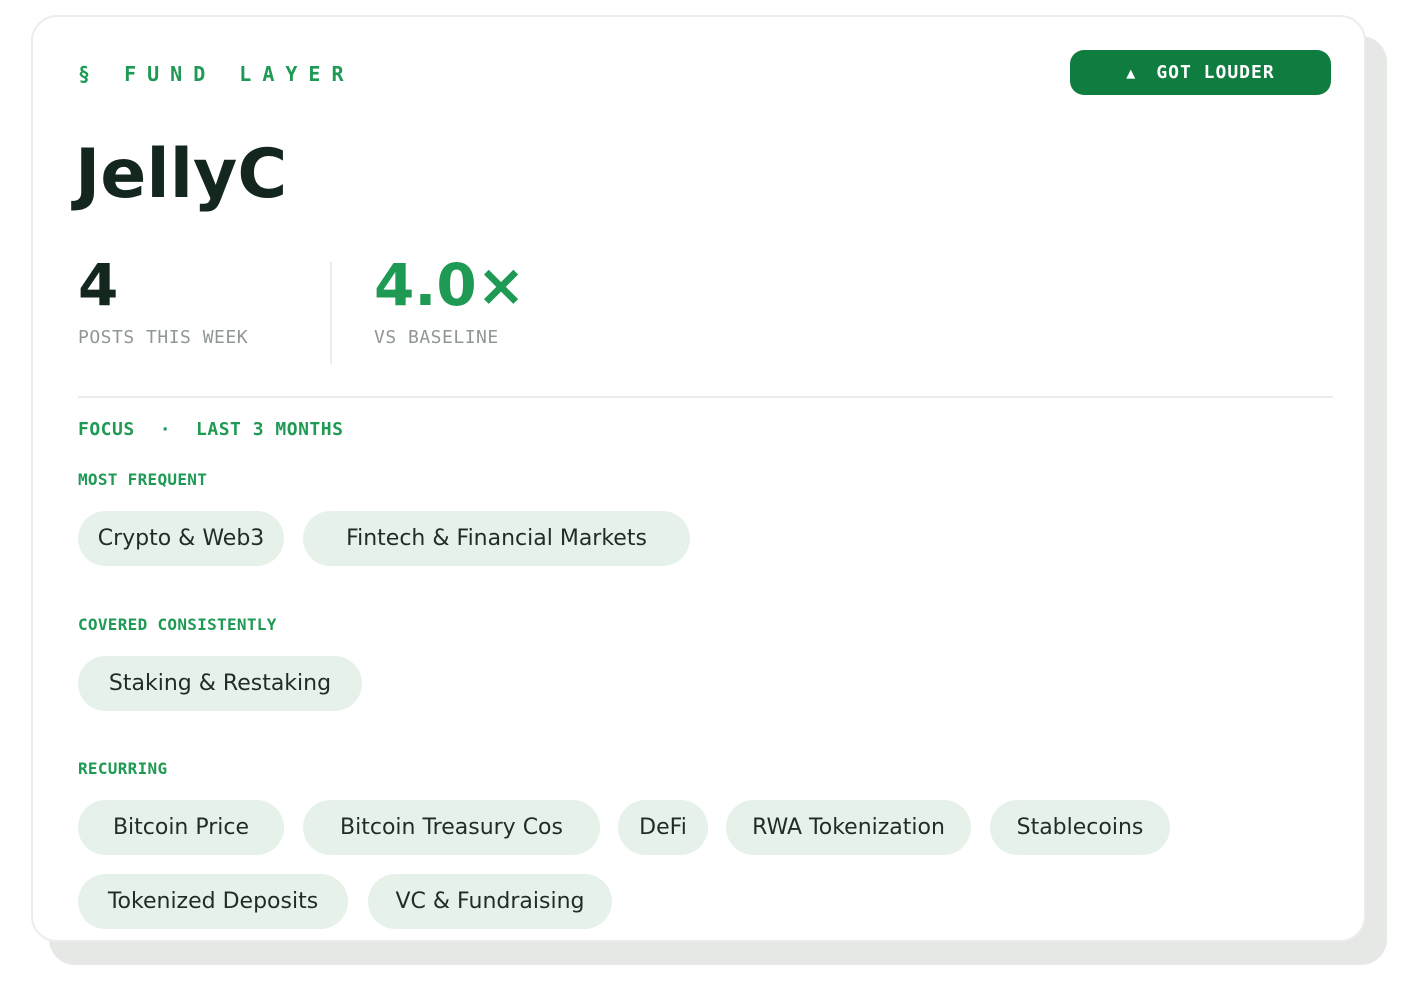 The width and height of the screenshot is (1408, 990). I want to click on trend-badge-label: GOT LOUDER, so click(1215, 72).